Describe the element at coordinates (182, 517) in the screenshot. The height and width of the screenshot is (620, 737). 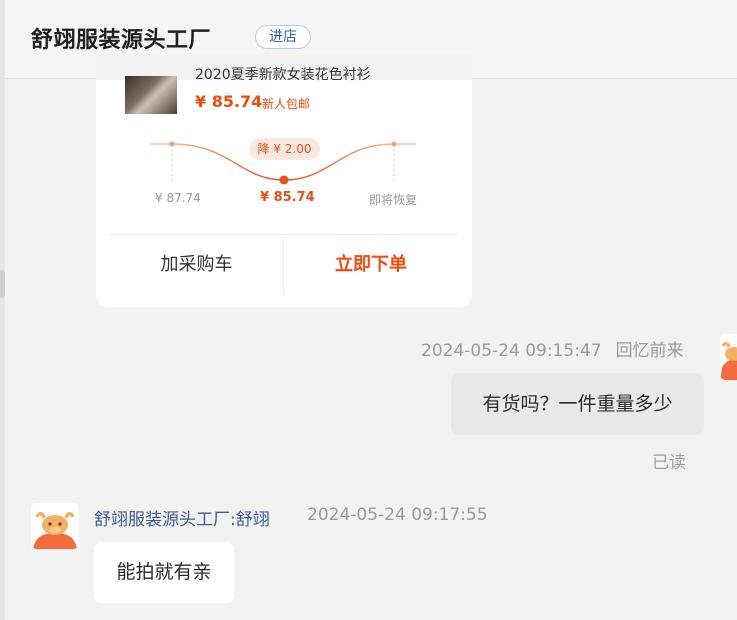
I see `incoming-sender: 舒翊服装源头工厂:舒翊` at that location.